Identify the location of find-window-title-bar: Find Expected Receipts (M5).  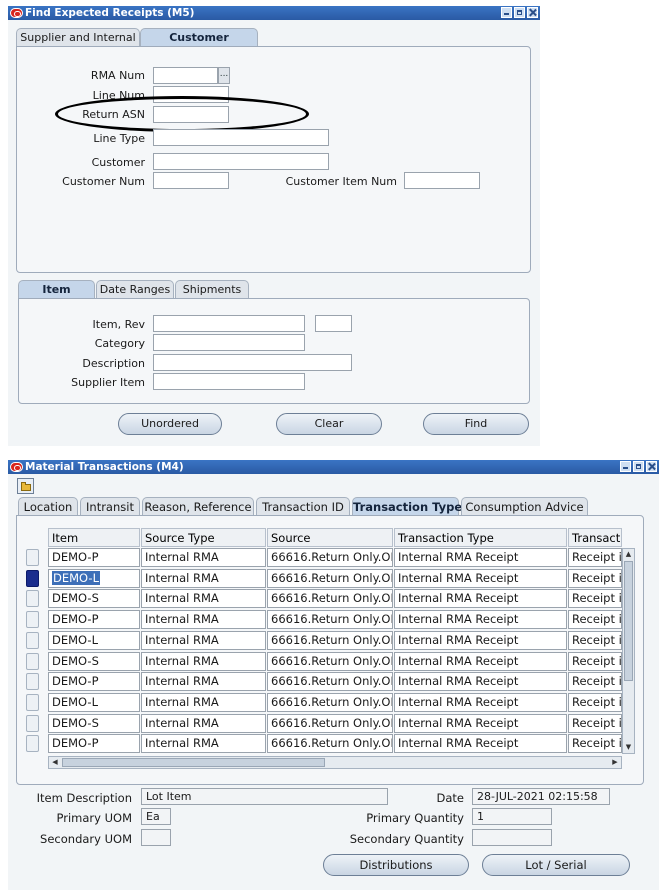
(274, 13).